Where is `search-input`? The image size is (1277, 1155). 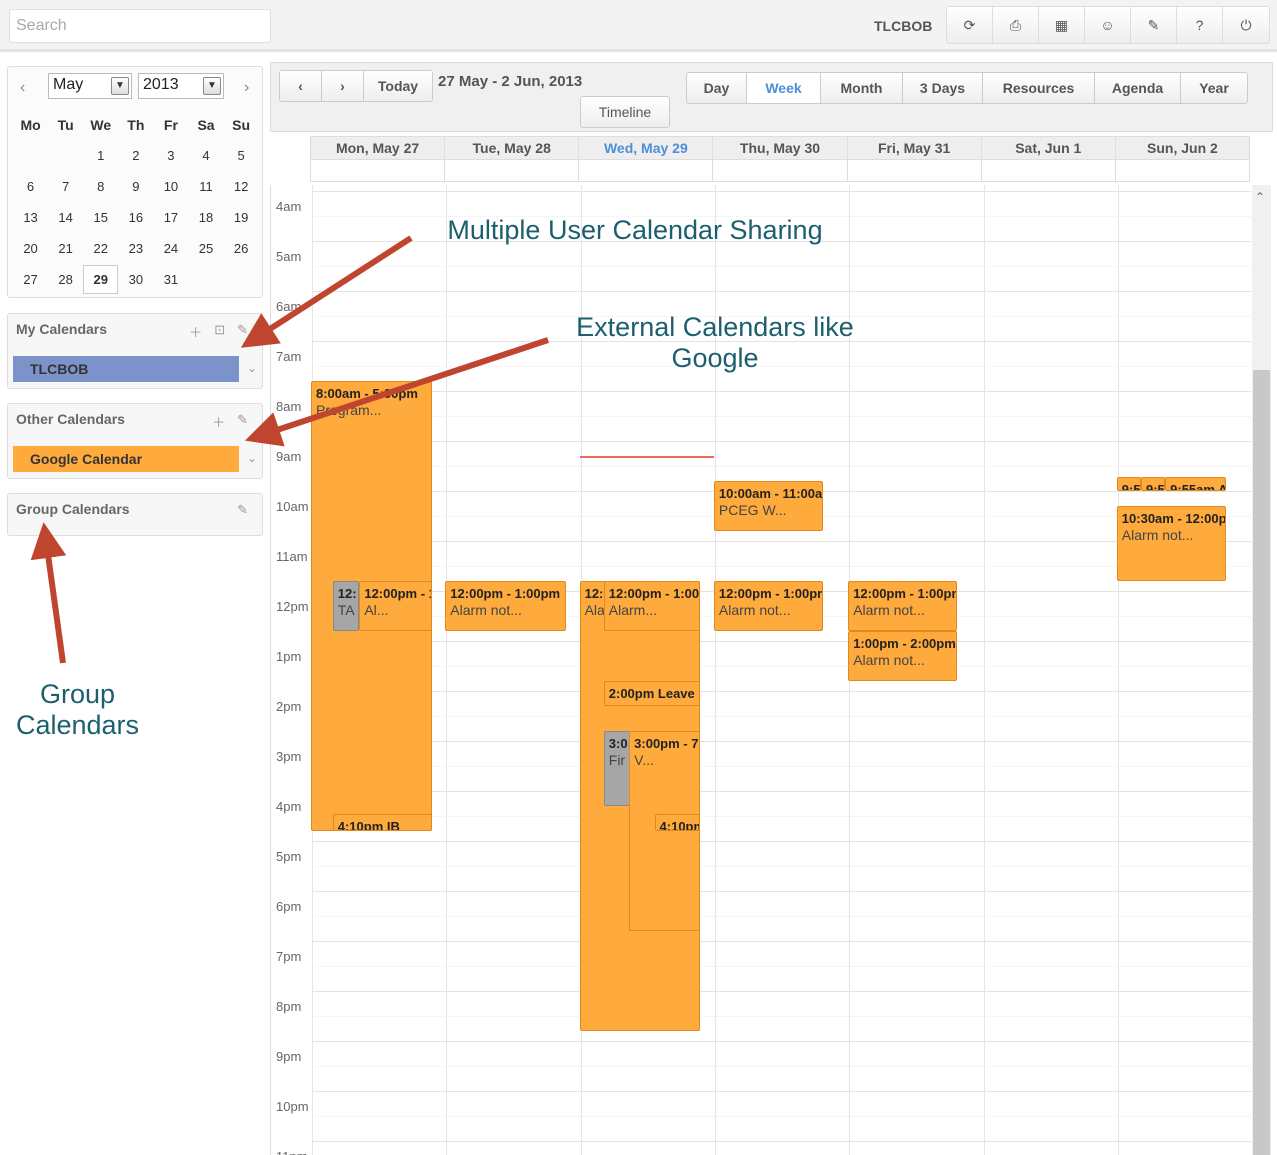
search-input is located at coordinates (140, 26).